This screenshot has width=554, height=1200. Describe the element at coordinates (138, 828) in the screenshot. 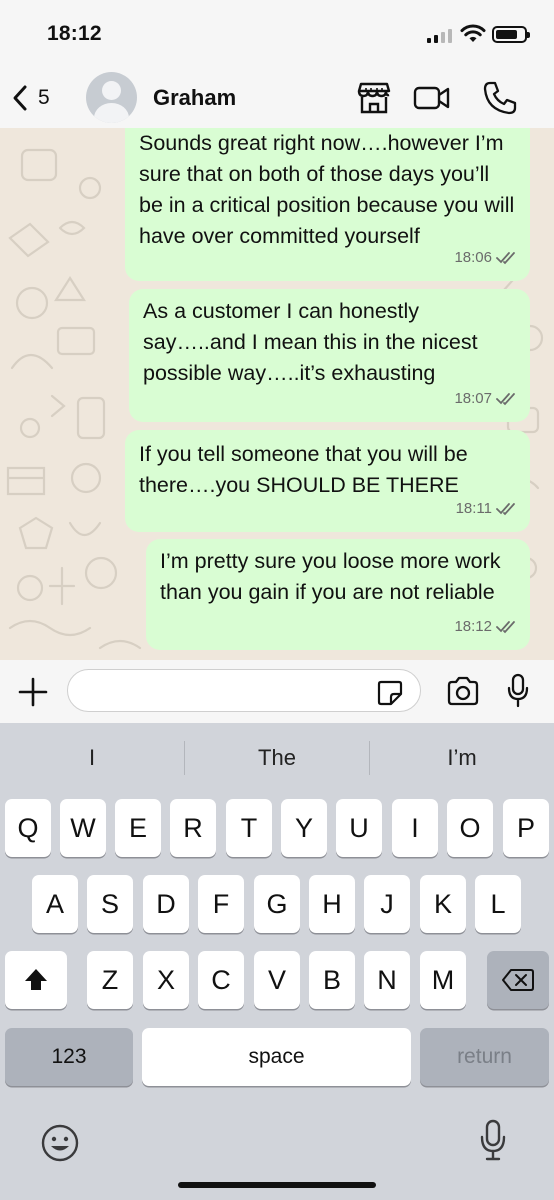

I see `key-e: E` at that location.